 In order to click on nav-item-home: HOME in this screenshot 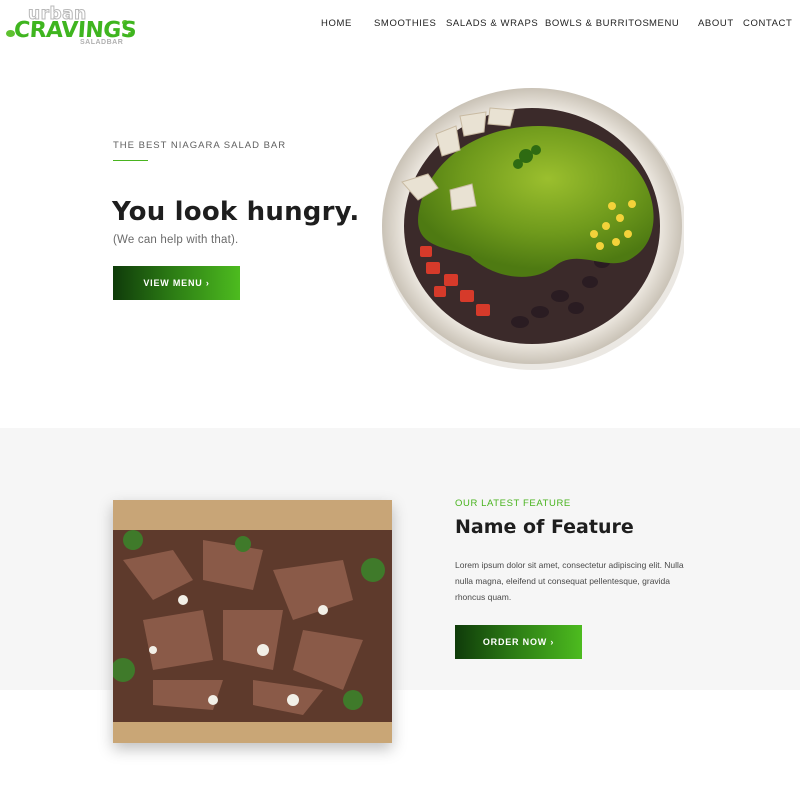, I will do `click(336, 23)`.